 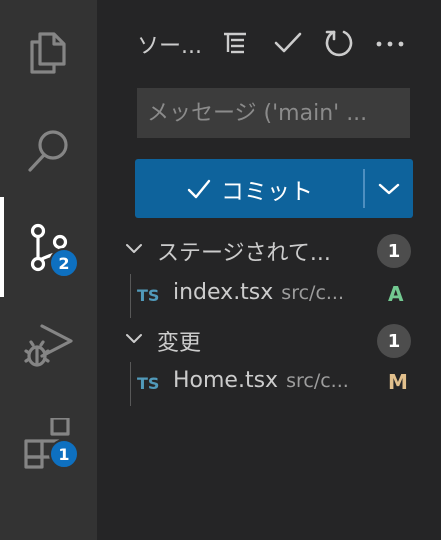 I want to click on file-status-added: A, so click(x=396, y=294).